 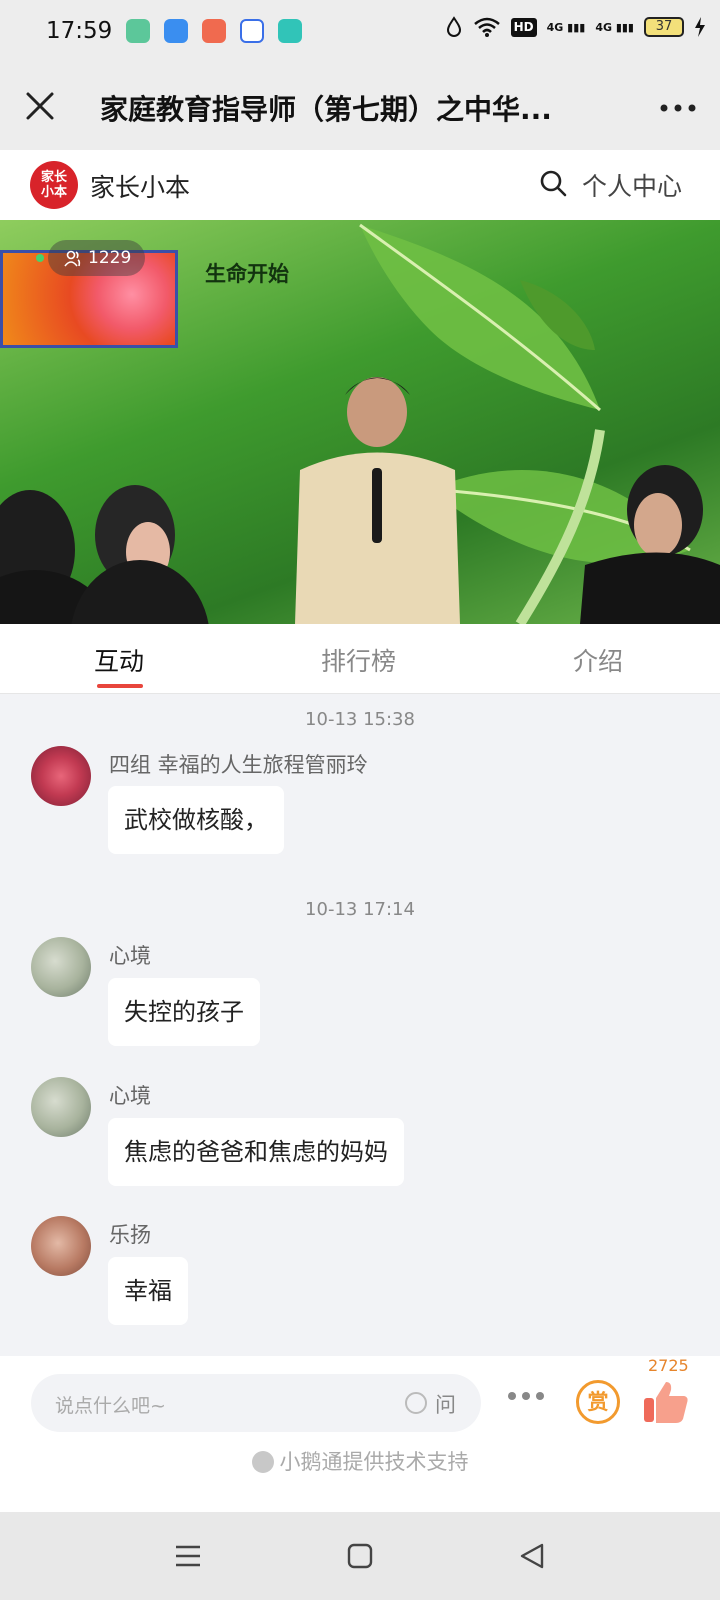 What do you see at coordinates (148, 1291) in the screenshot?
I see `message-bubble: 幸福` at bounding box center [148, 1291].